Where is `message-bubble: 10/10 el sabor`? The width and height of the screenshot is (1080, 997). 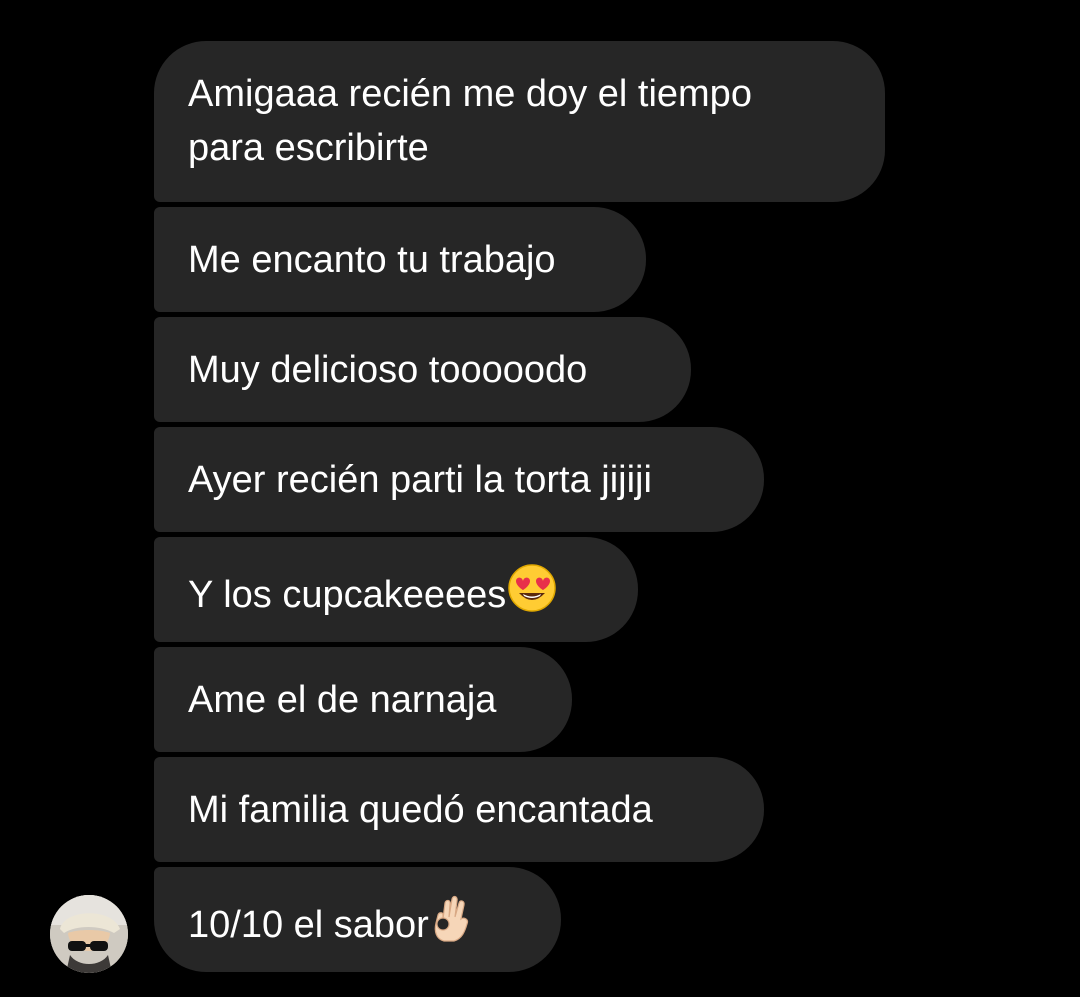 message-bubble: 10/10 el sabor is located at coordinates (357, 919).